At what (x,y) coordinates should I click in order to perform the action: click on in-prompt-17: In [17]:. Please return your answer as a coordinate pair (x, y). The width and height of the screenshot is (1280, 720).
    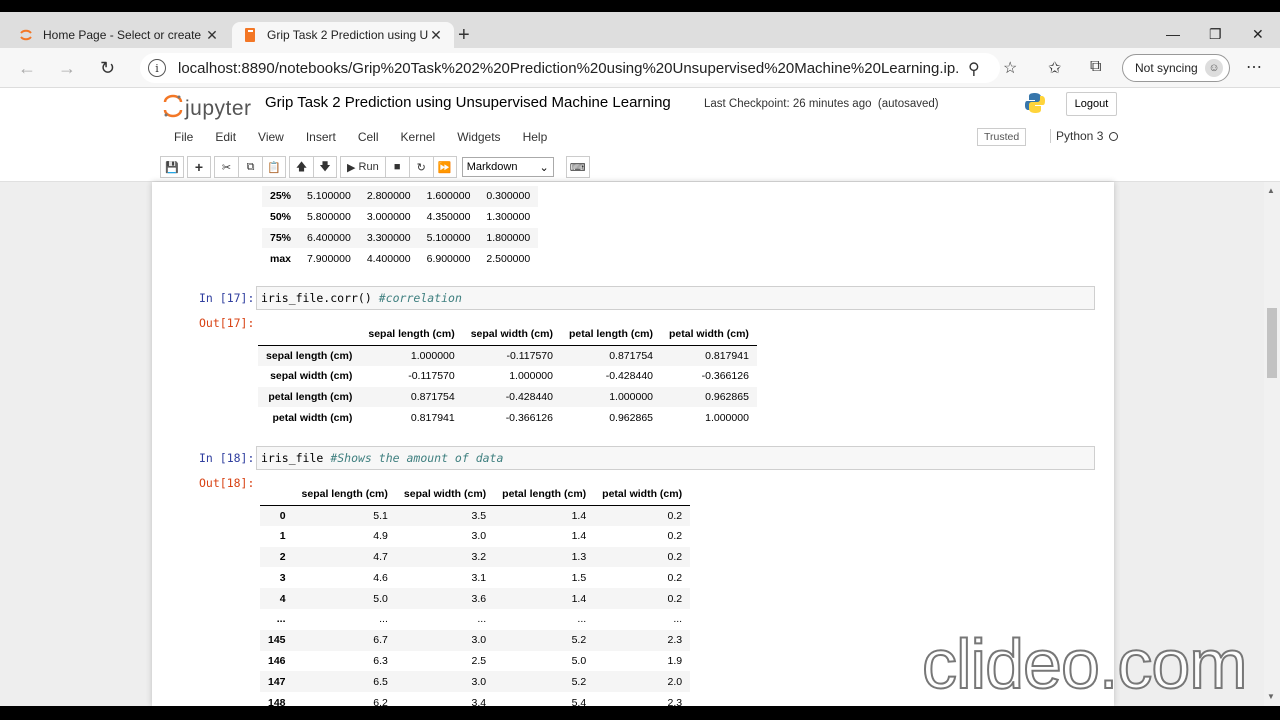
    Looking at the image, I should click on (227, 298).